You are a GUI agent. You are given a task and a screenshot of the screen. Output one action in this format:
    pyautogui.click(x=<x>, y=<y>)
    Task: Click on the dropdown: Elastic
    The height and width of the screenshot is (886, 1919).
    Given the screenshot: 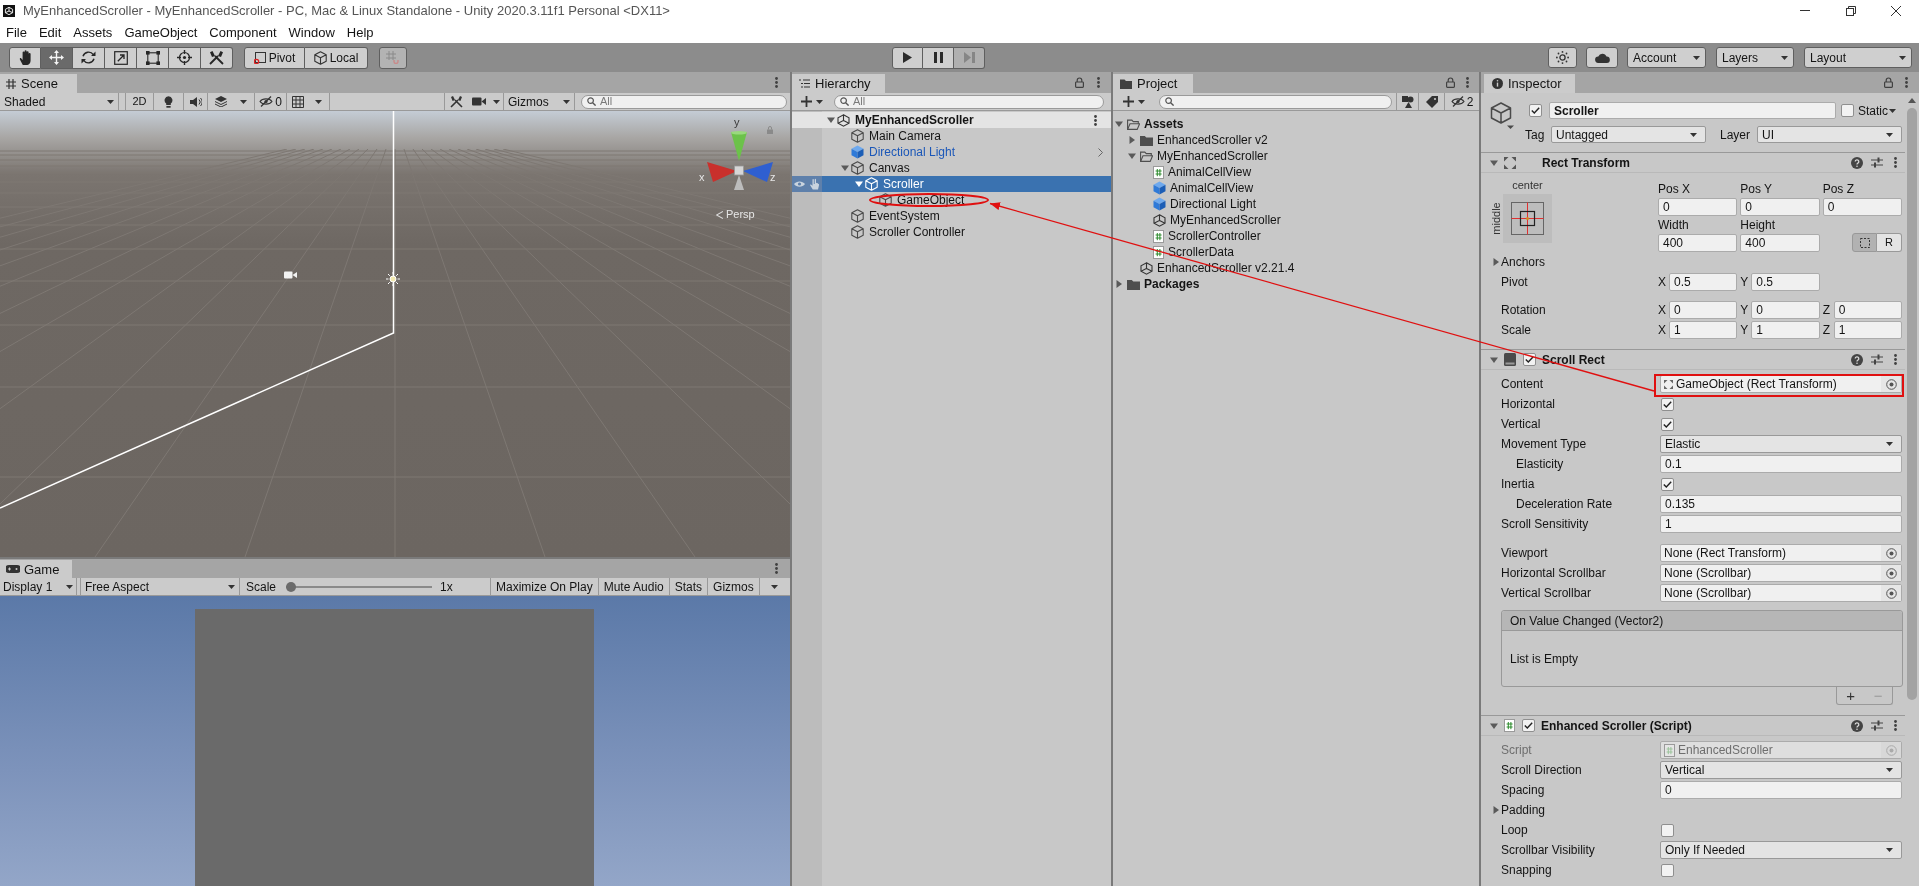 What is the action you would take?
    pyautogui.click(x=1781, y=444)
    